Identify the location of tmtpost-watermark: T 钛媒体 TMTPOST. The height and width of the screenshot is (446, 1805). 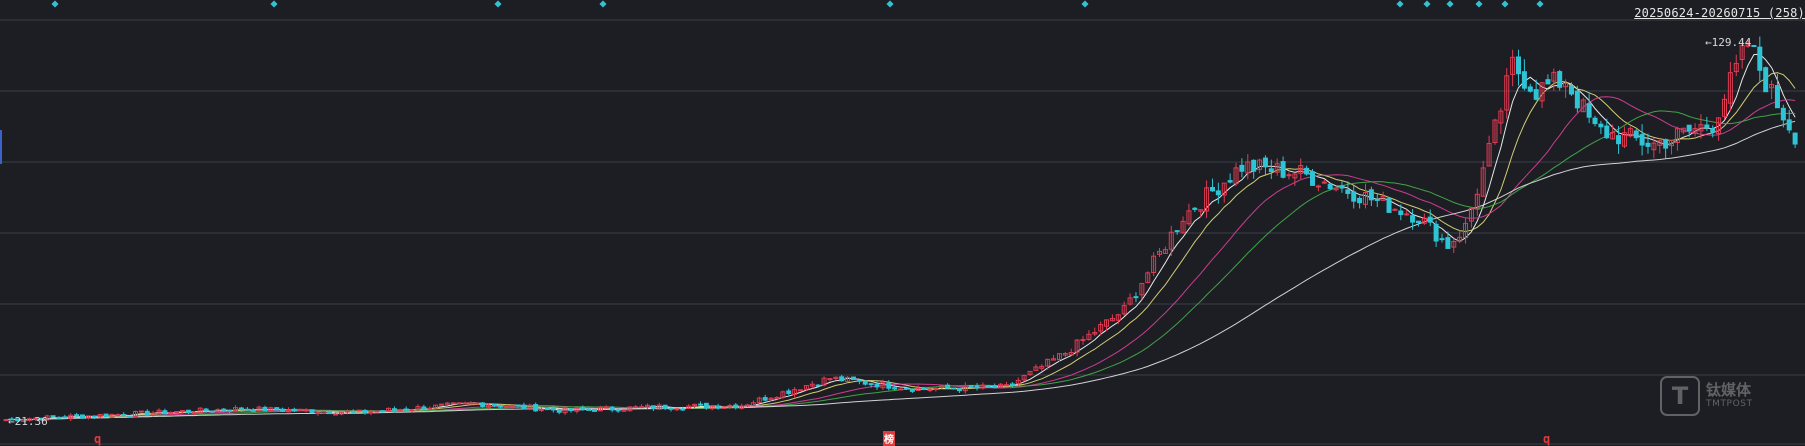
(1706, 396).